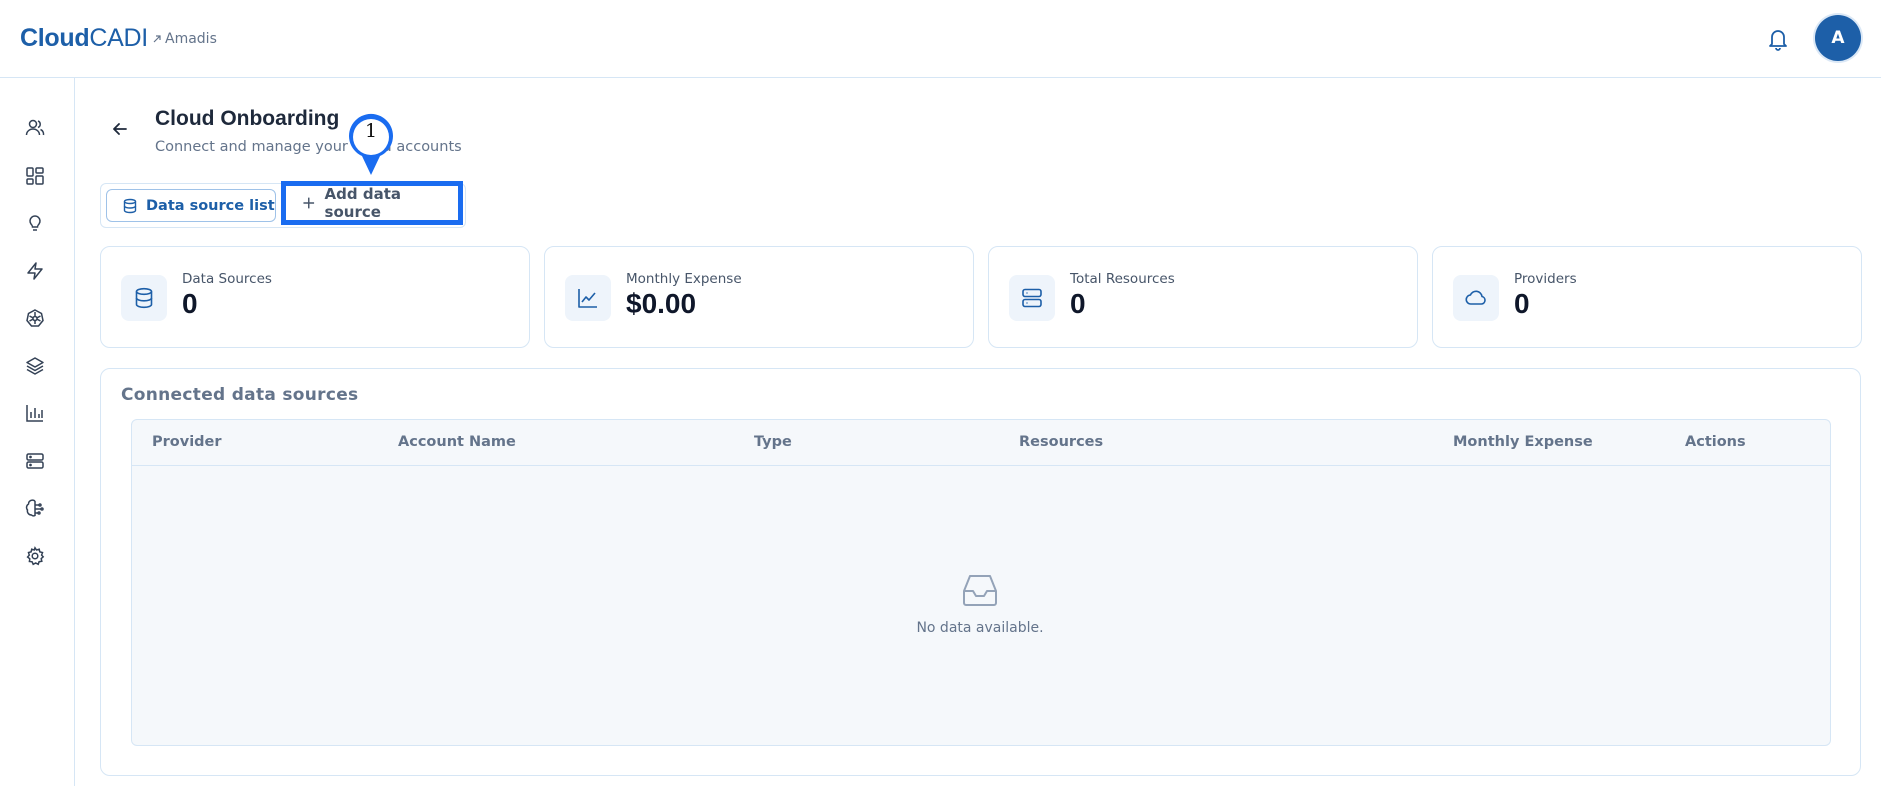 This screenshot has height=786, width=1881. I want to click on sidebar-item-users, so click(35, 128).